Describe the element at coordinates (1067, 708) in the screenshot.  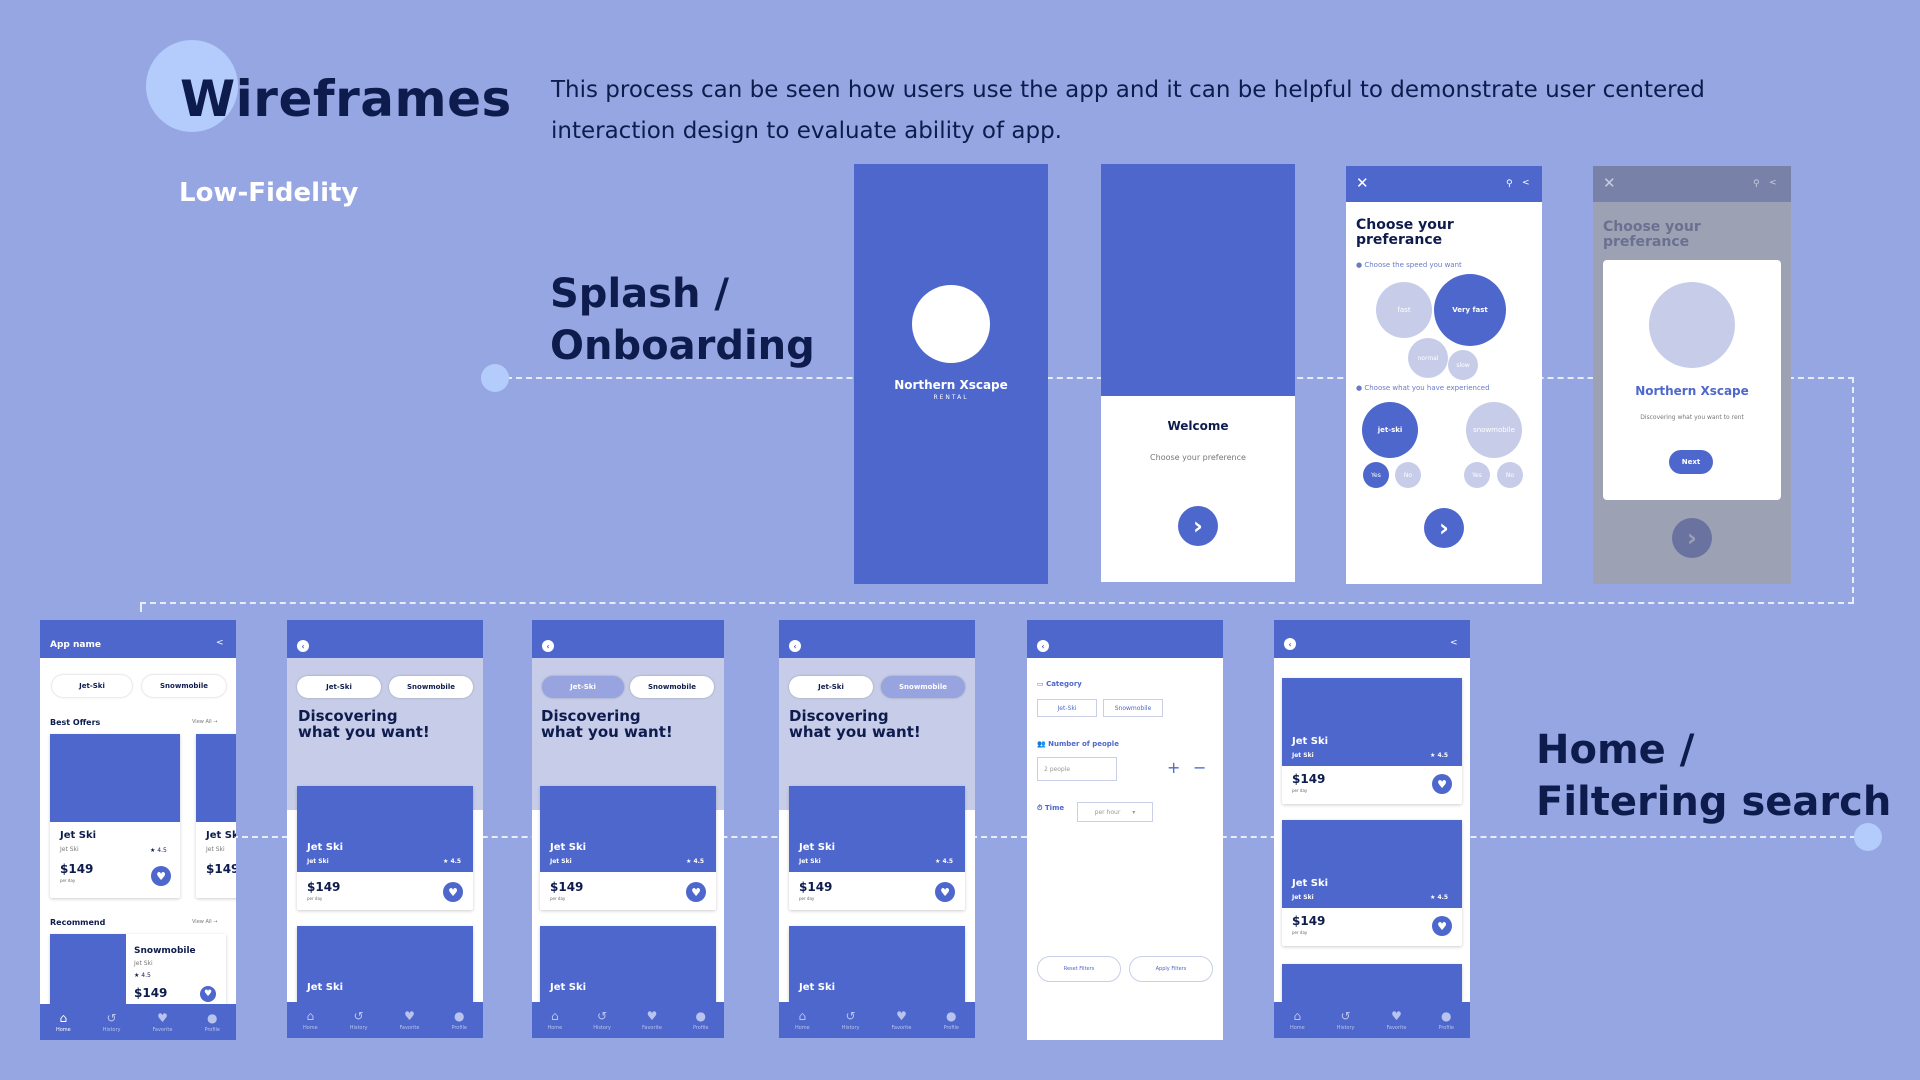
I see `category-chip-jetski: Jet-Ski` at that location.